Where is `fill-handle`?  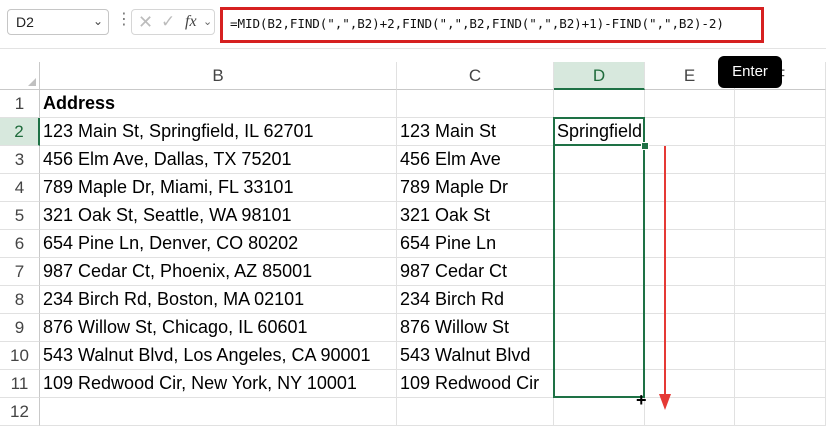 fill-handle is located at coordinates (645, 146).